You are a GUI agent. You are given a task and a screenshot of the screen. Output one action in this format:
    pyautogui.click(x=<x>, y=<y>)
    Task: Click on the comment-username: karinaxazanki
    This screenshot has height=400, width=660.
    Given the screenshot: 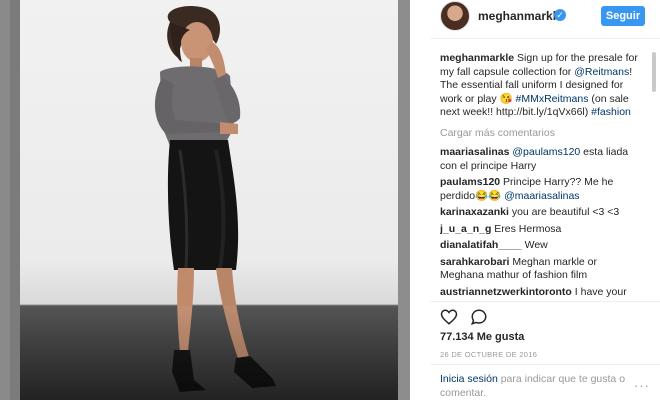 What is the action you would take?
    pyautogui.click(x=474, y=212)
    